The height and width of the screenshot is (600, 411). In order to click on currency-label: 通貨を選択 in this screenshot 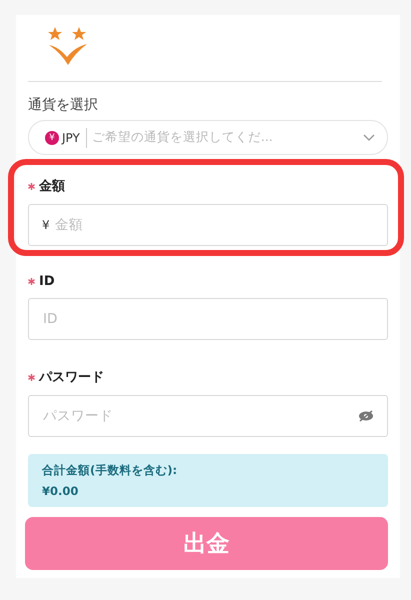, I will do `click(63, 105)`.